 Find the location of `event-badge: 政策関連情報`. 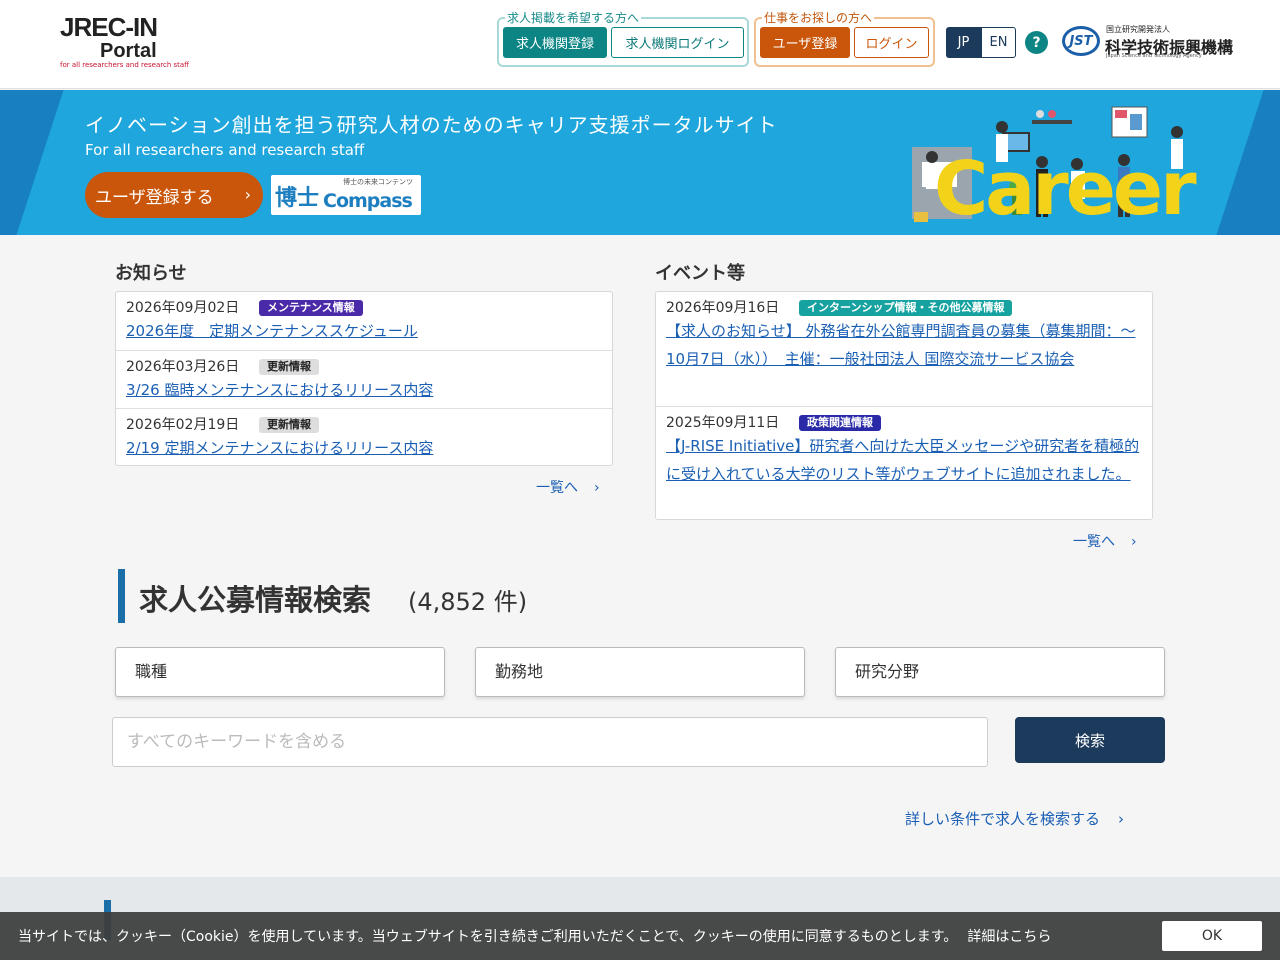

event-badge: 政策関連情報 is located at coordinates (840, 423).